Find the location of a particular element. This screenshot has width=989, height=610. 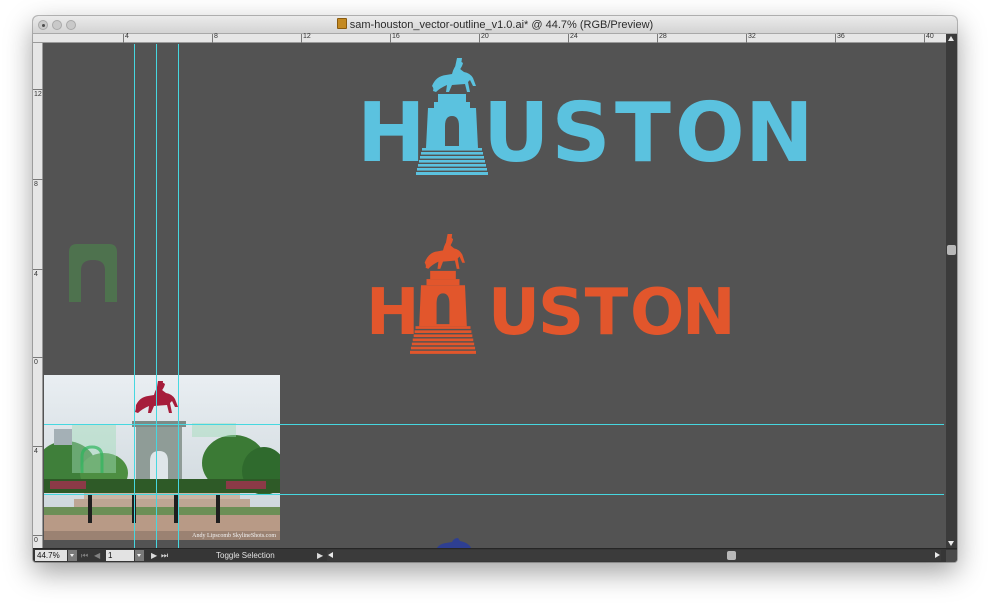

reference-photo: Andy Lipscomb SkylineShots.com is located at coordinates (162, 457).